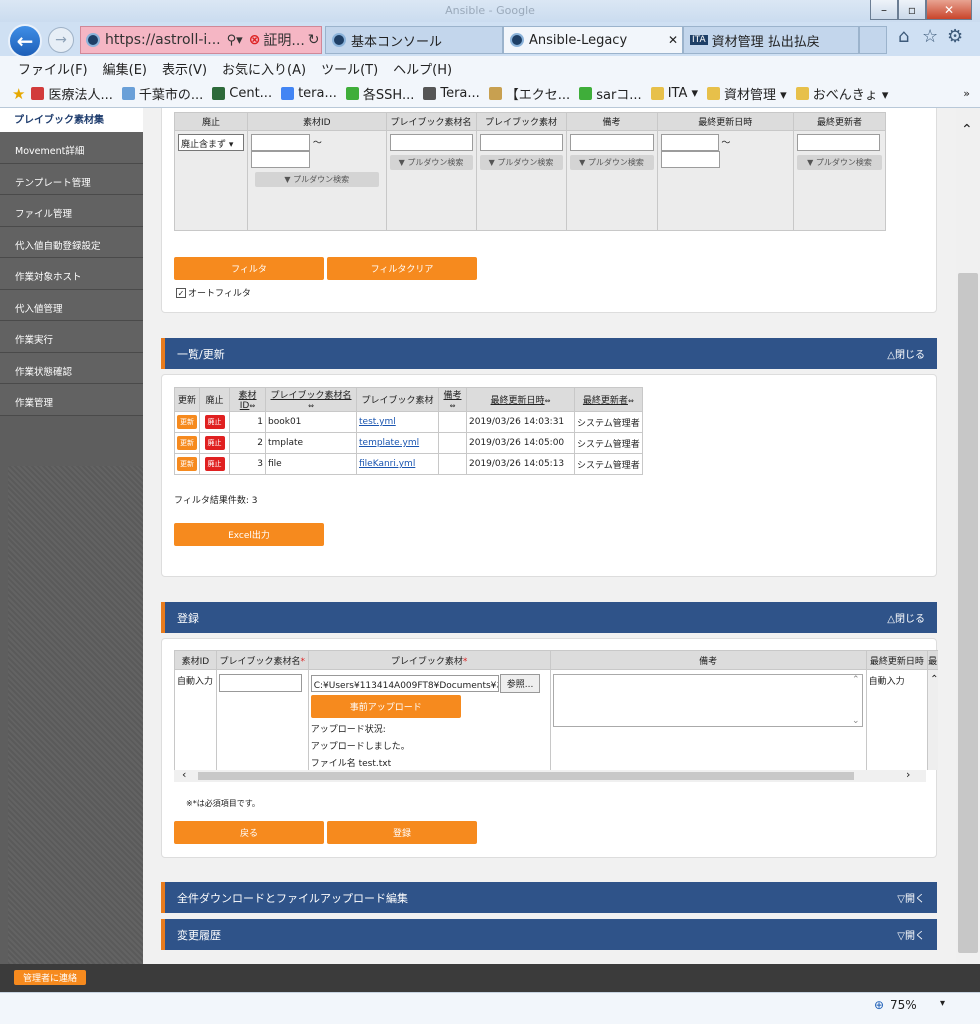 The image size is (980, 1024). Describe the element at coordinates (260, 683) in the screenshot. I see `playbook-name-input` at that location.